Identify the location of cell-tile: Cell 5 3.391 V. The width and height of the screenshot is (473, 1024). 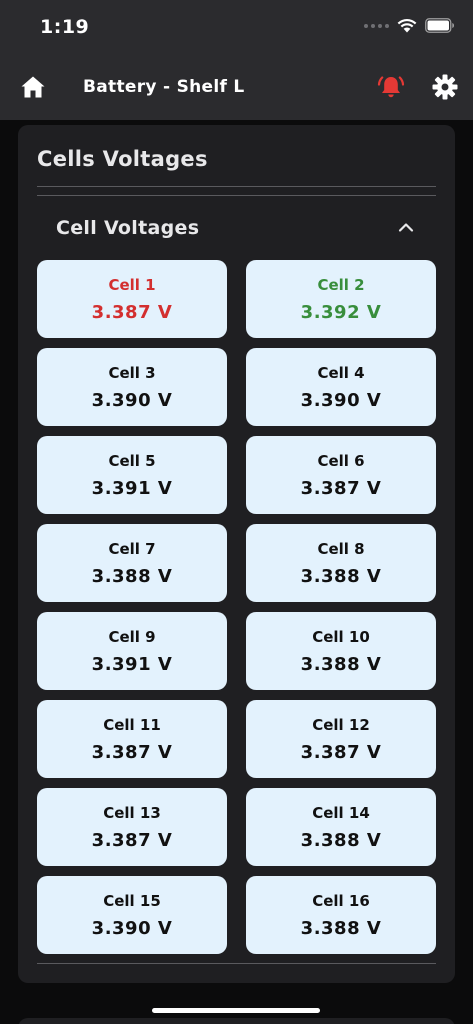
(132, 475).